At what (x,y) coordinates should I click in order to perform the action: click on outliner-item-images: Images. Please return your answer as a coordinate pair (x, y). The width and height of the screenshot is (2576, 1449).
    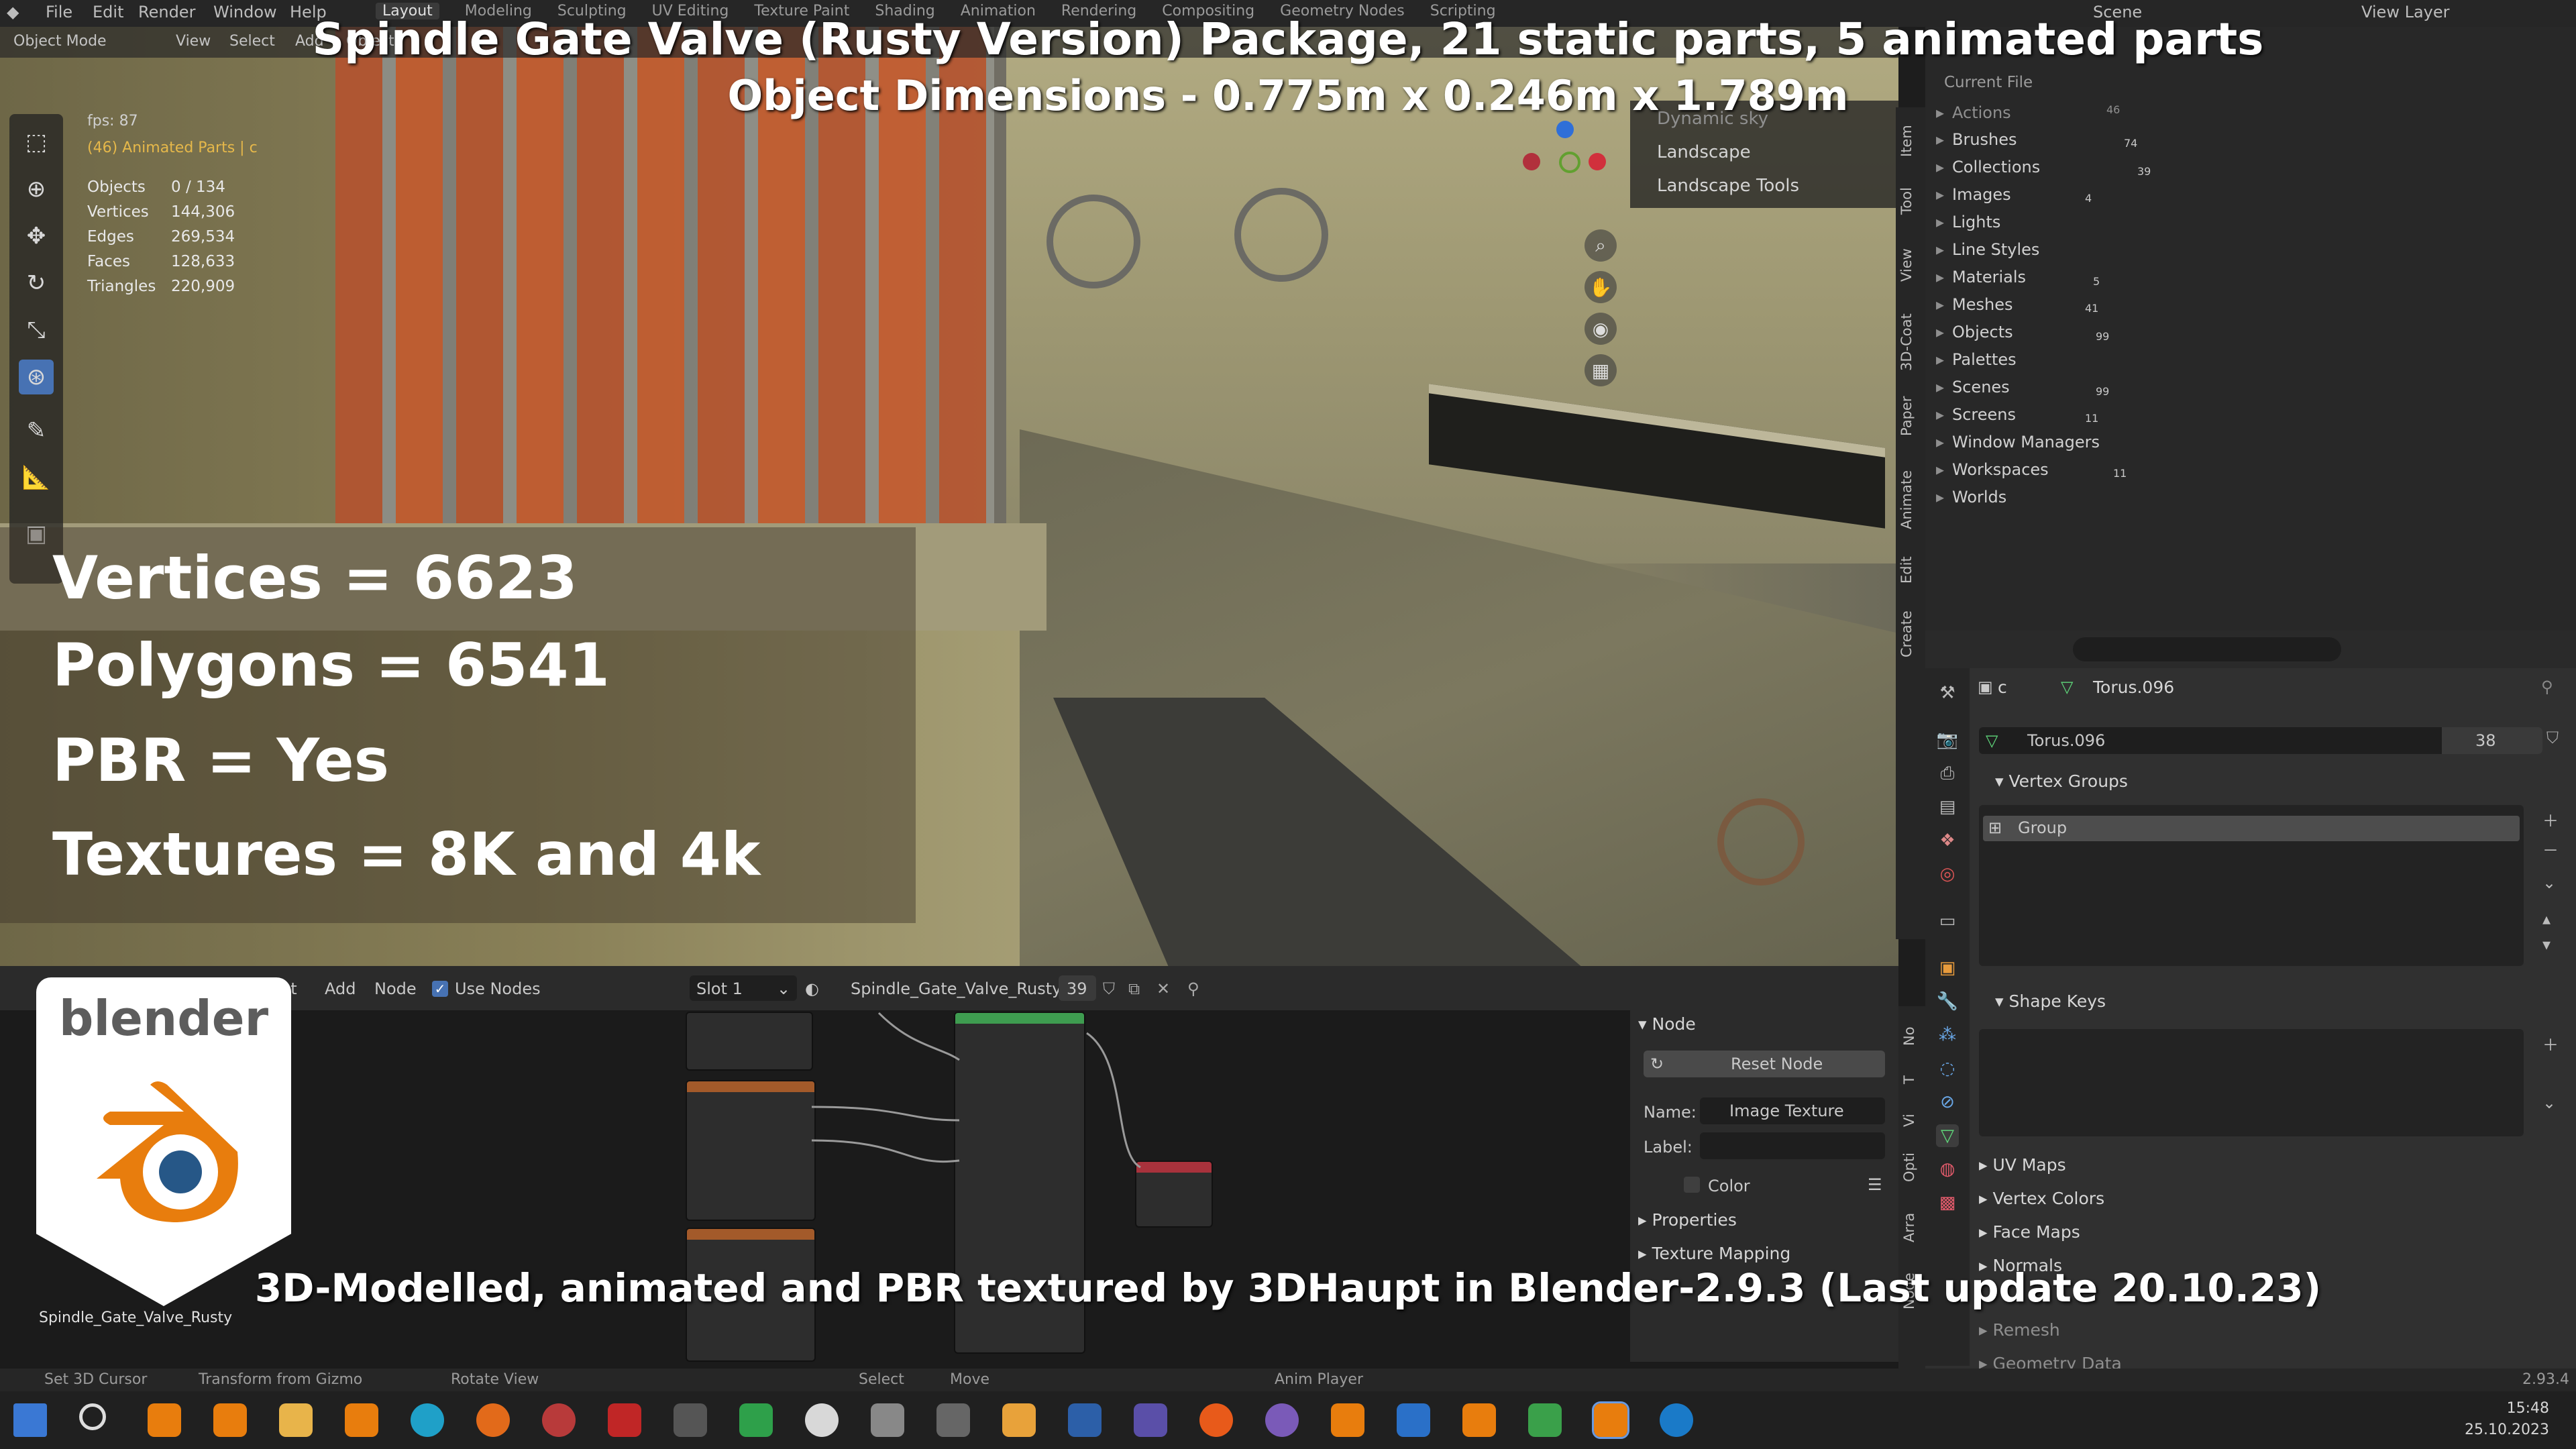
    Looking at the image, I should click on (1973, 194).